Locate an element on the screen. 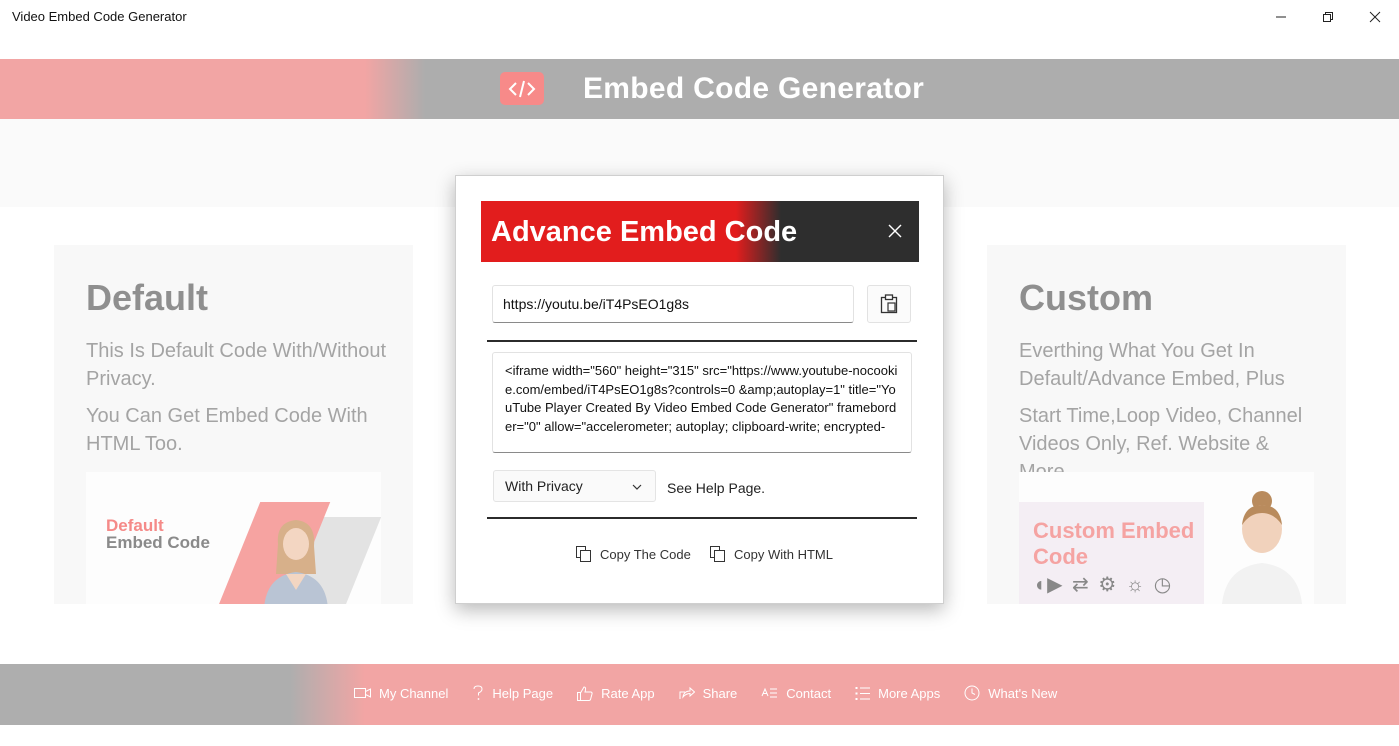 This screenshot has height=746, width=1399. copy-code-button: Copy The Code is located at coordinates (633, 554).